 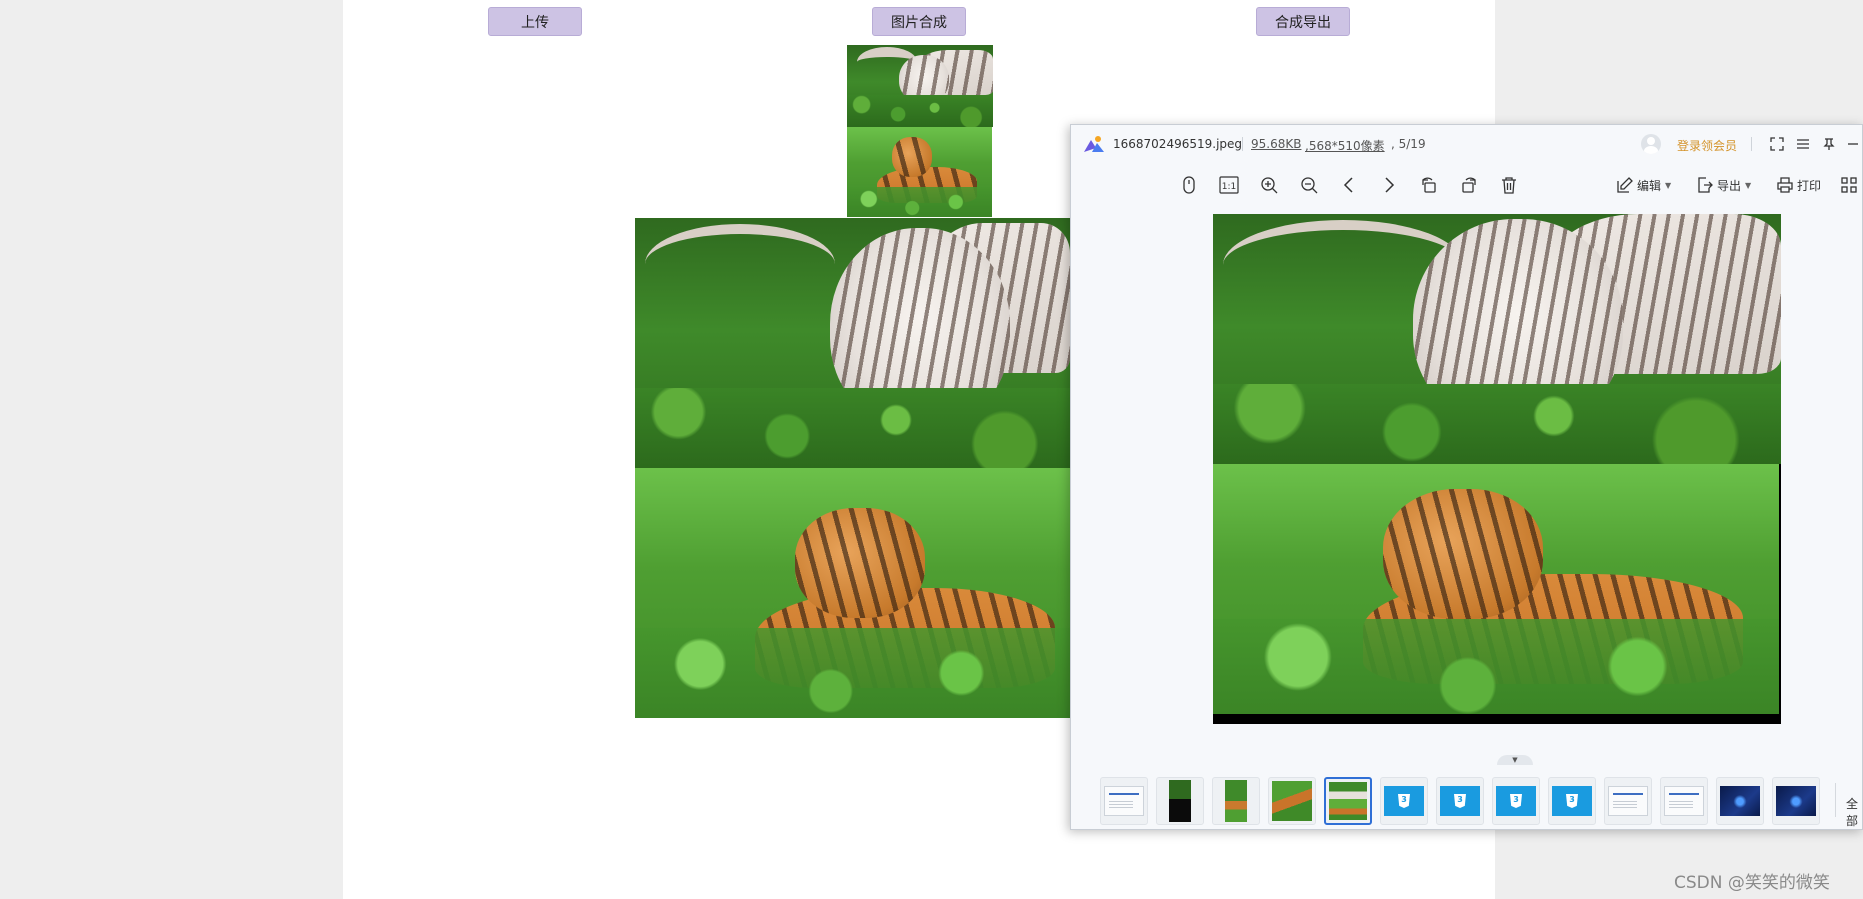 What do you see at coordinates (852, 593) in the screenshot?
I see `large-orange-tiger-image` at bounding box center [852, 593].